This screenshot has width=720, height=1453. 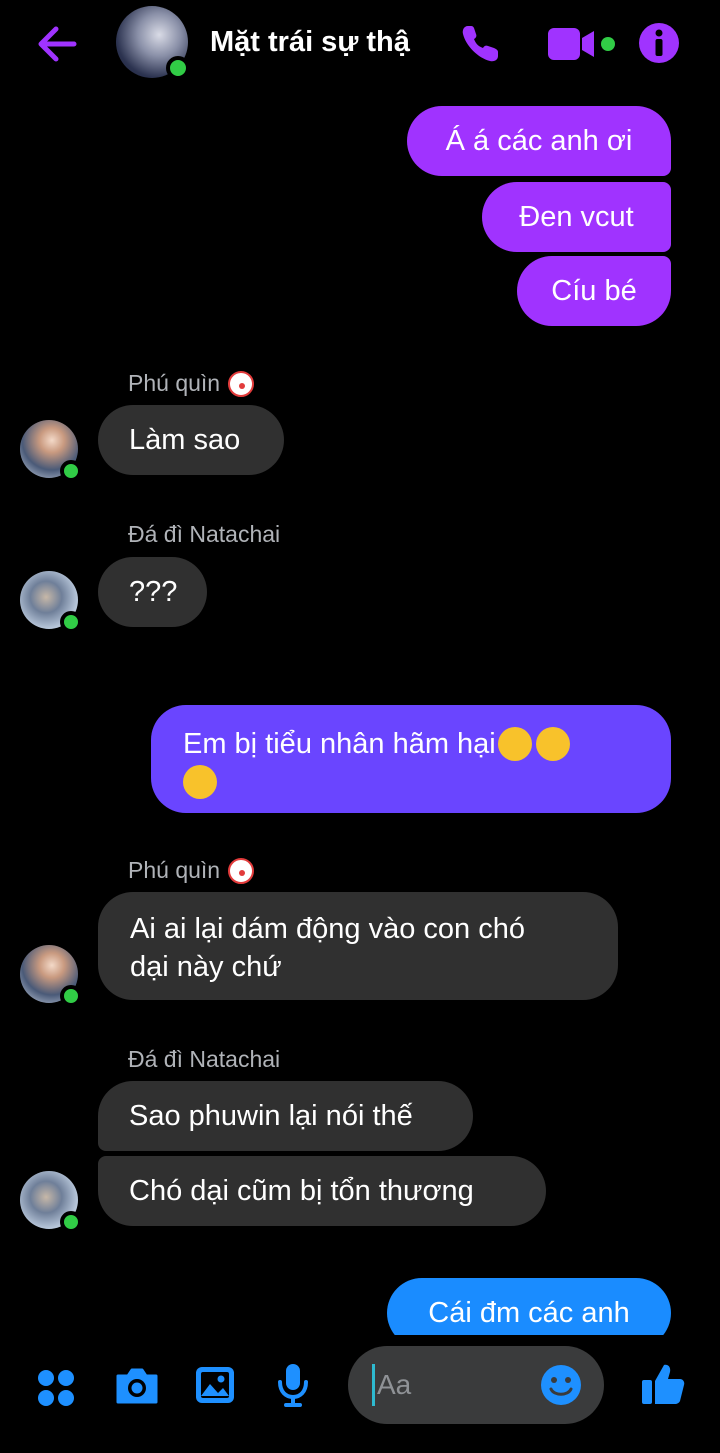 What do you see at coordinates (561, 1385) in the screenshot?
I see `emoji-icon` at bounding box center [561, 1385].